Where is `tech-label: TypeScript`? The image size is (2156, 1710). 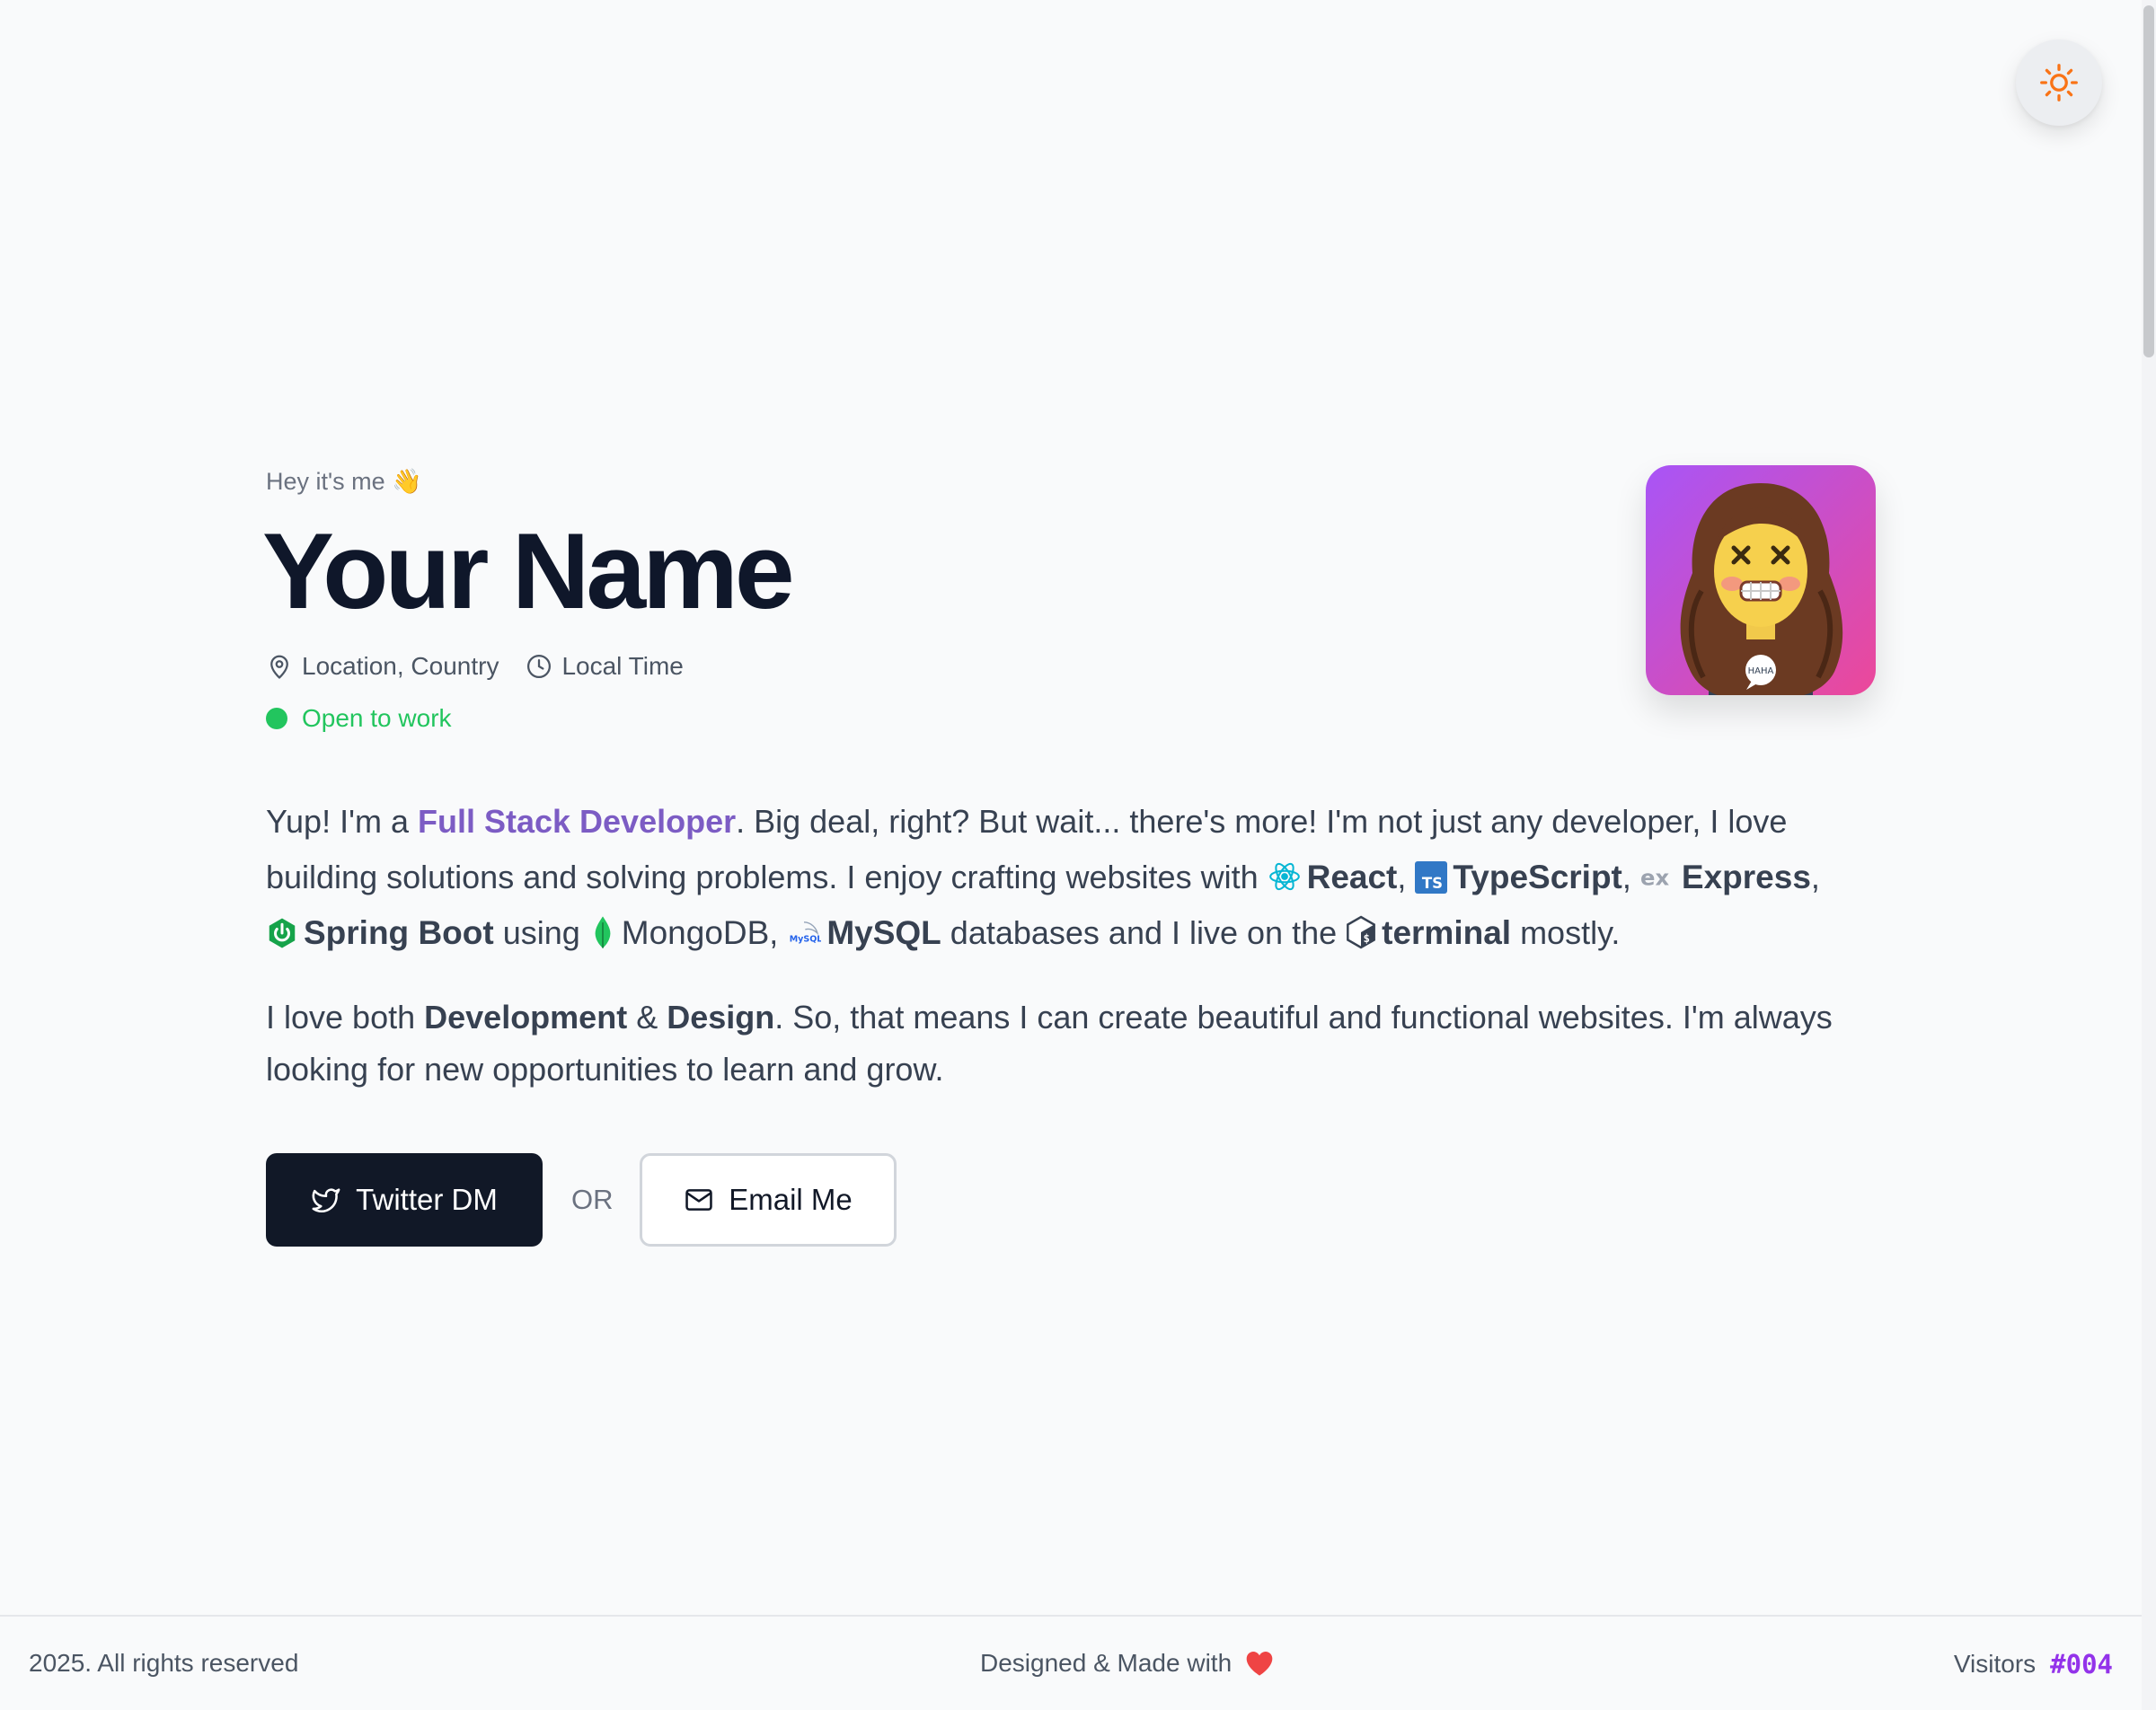
tech-label: TypeScript is located at coordinates (1537, 877).